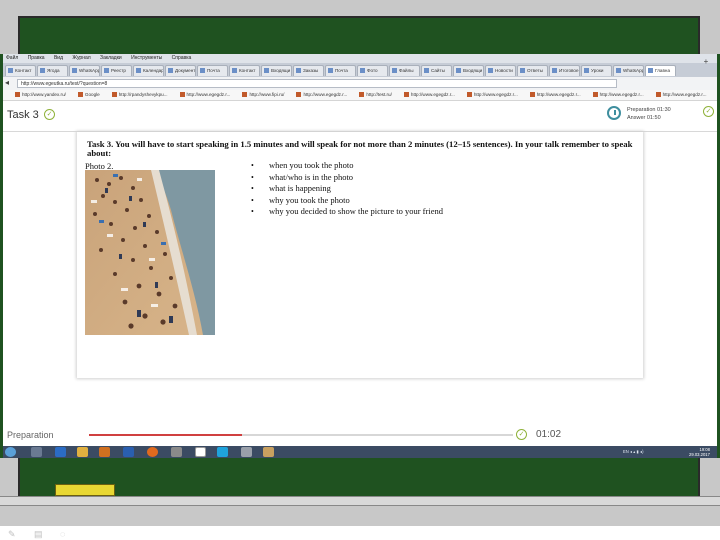 This screenshot has width=720, height=540. Describe the element at coordinates (128, 452) in the screenshot. I see `word-icon` at that location.